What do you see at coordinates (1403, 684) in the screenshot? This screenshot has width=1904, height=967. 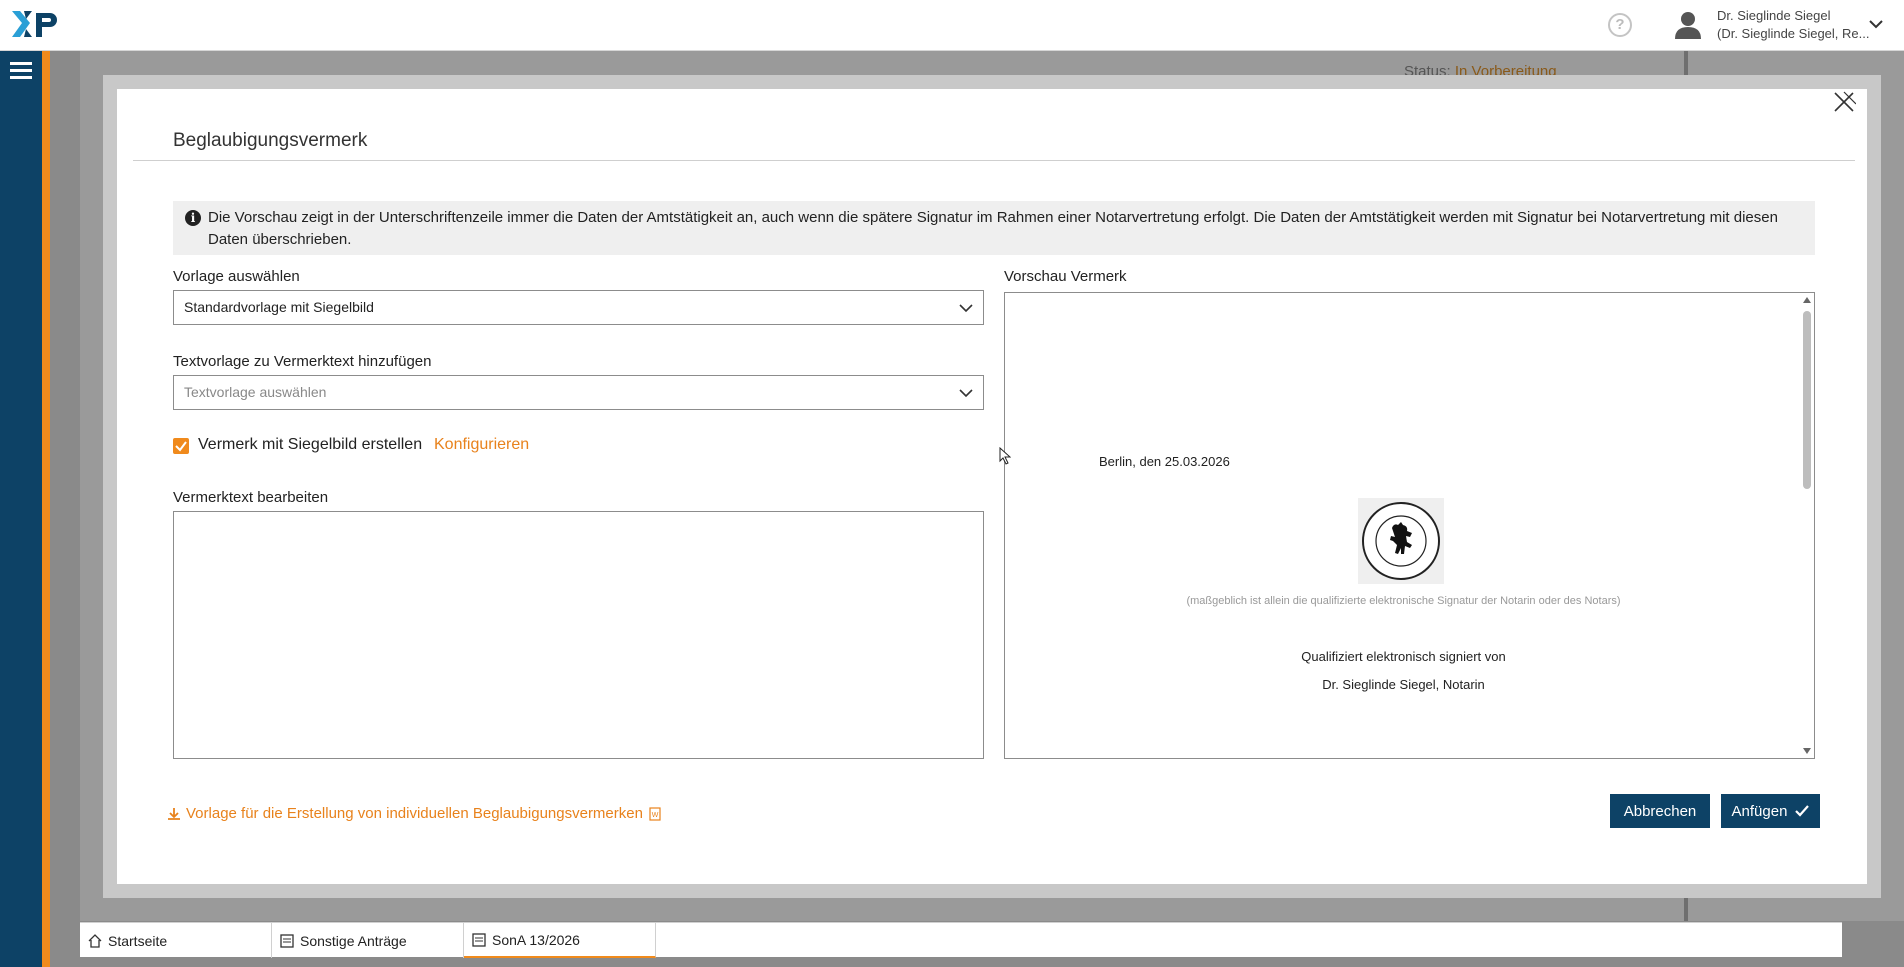 I see `preview-signer: Dr. Sieglinde Siegel, Notarin` at bounding box center [1403, 684].